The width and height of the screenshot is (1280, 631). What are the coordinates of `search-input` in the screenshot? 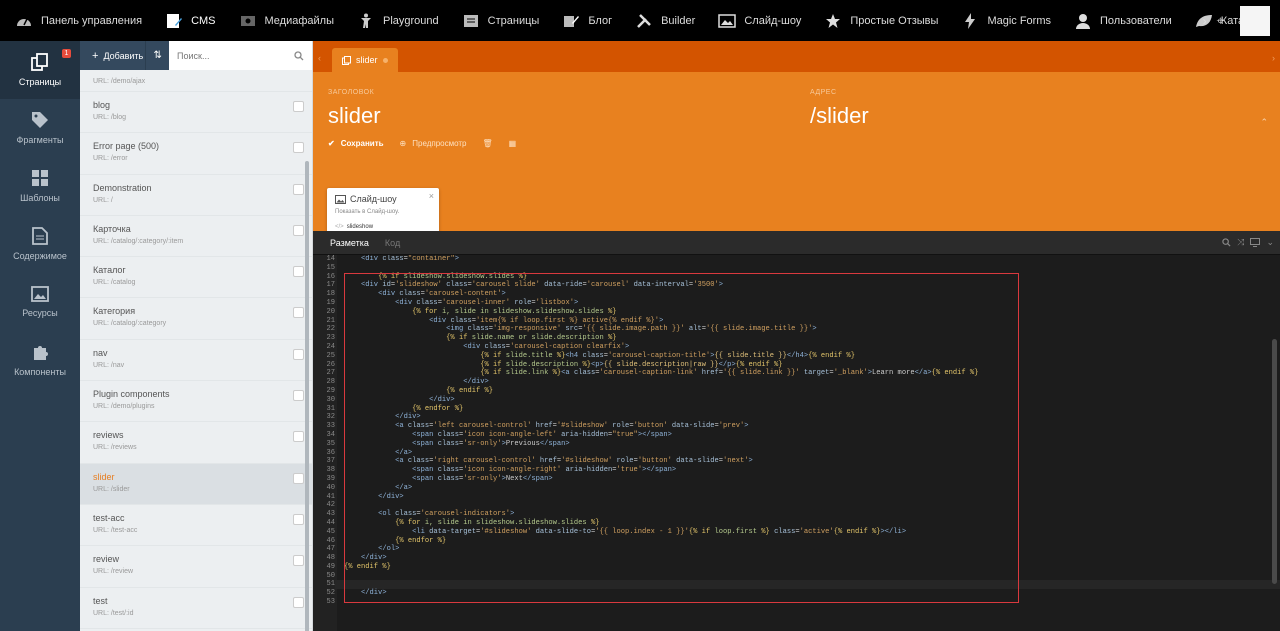 It's located at (235, 55).